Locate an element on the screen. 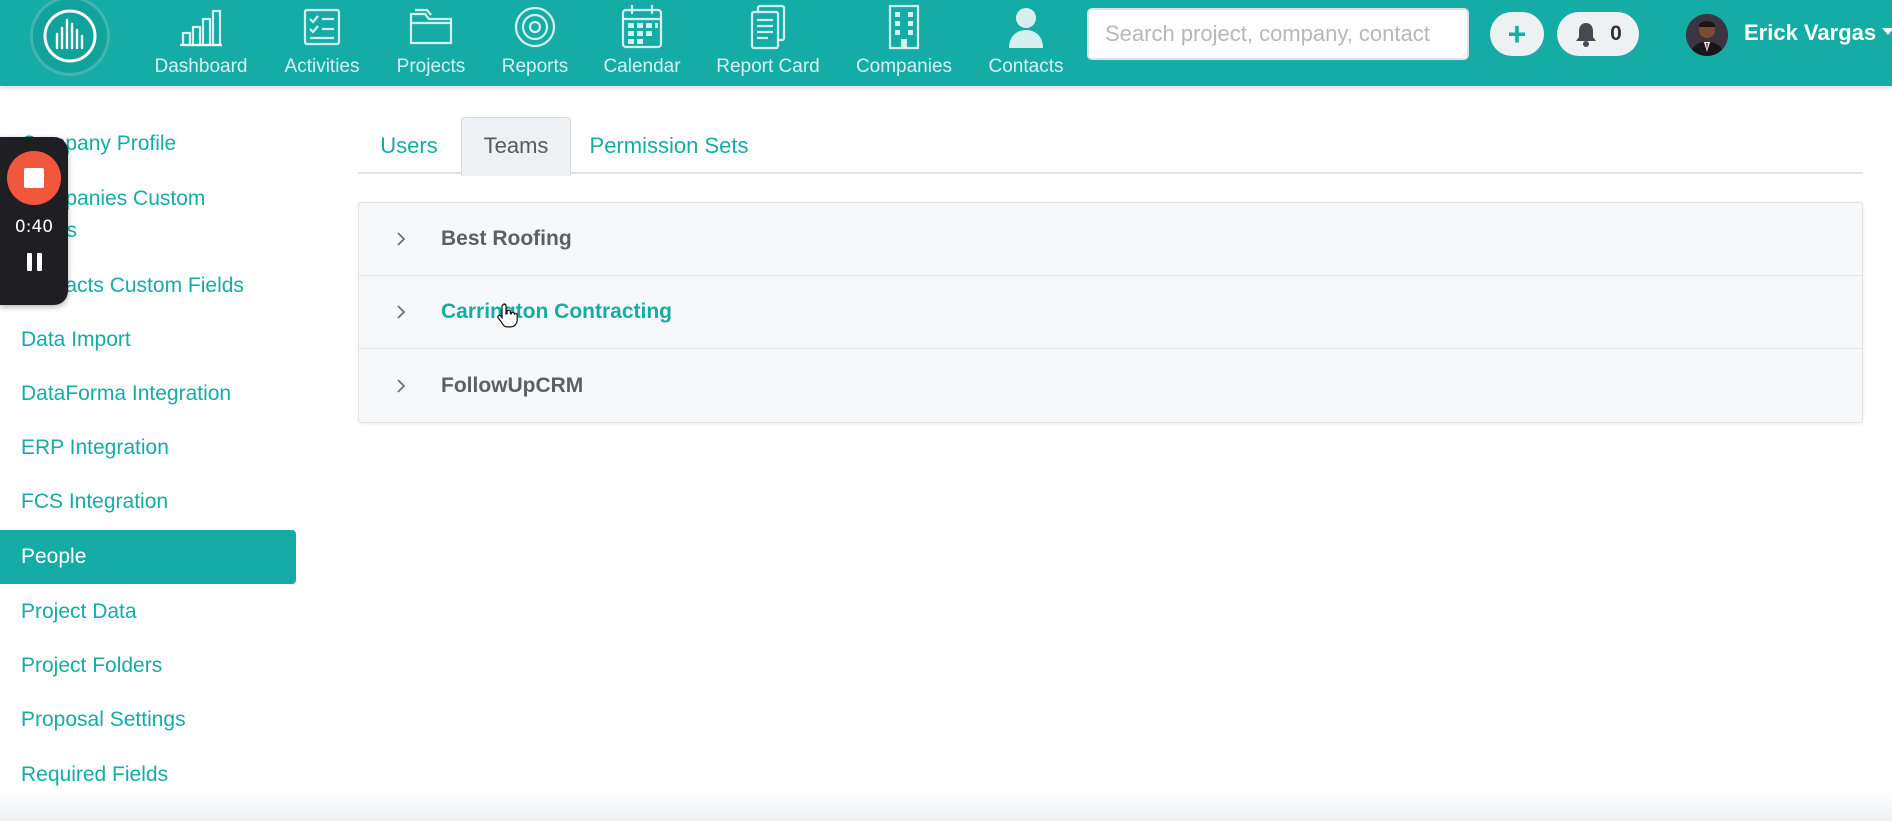  tab-label: Teams is located at coordinates (516, 145).